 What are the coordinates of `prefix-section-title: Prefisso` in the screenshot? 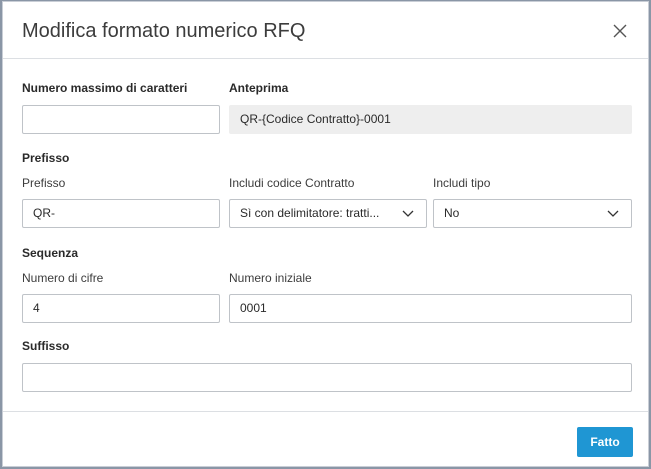 It's located at (46, 158).